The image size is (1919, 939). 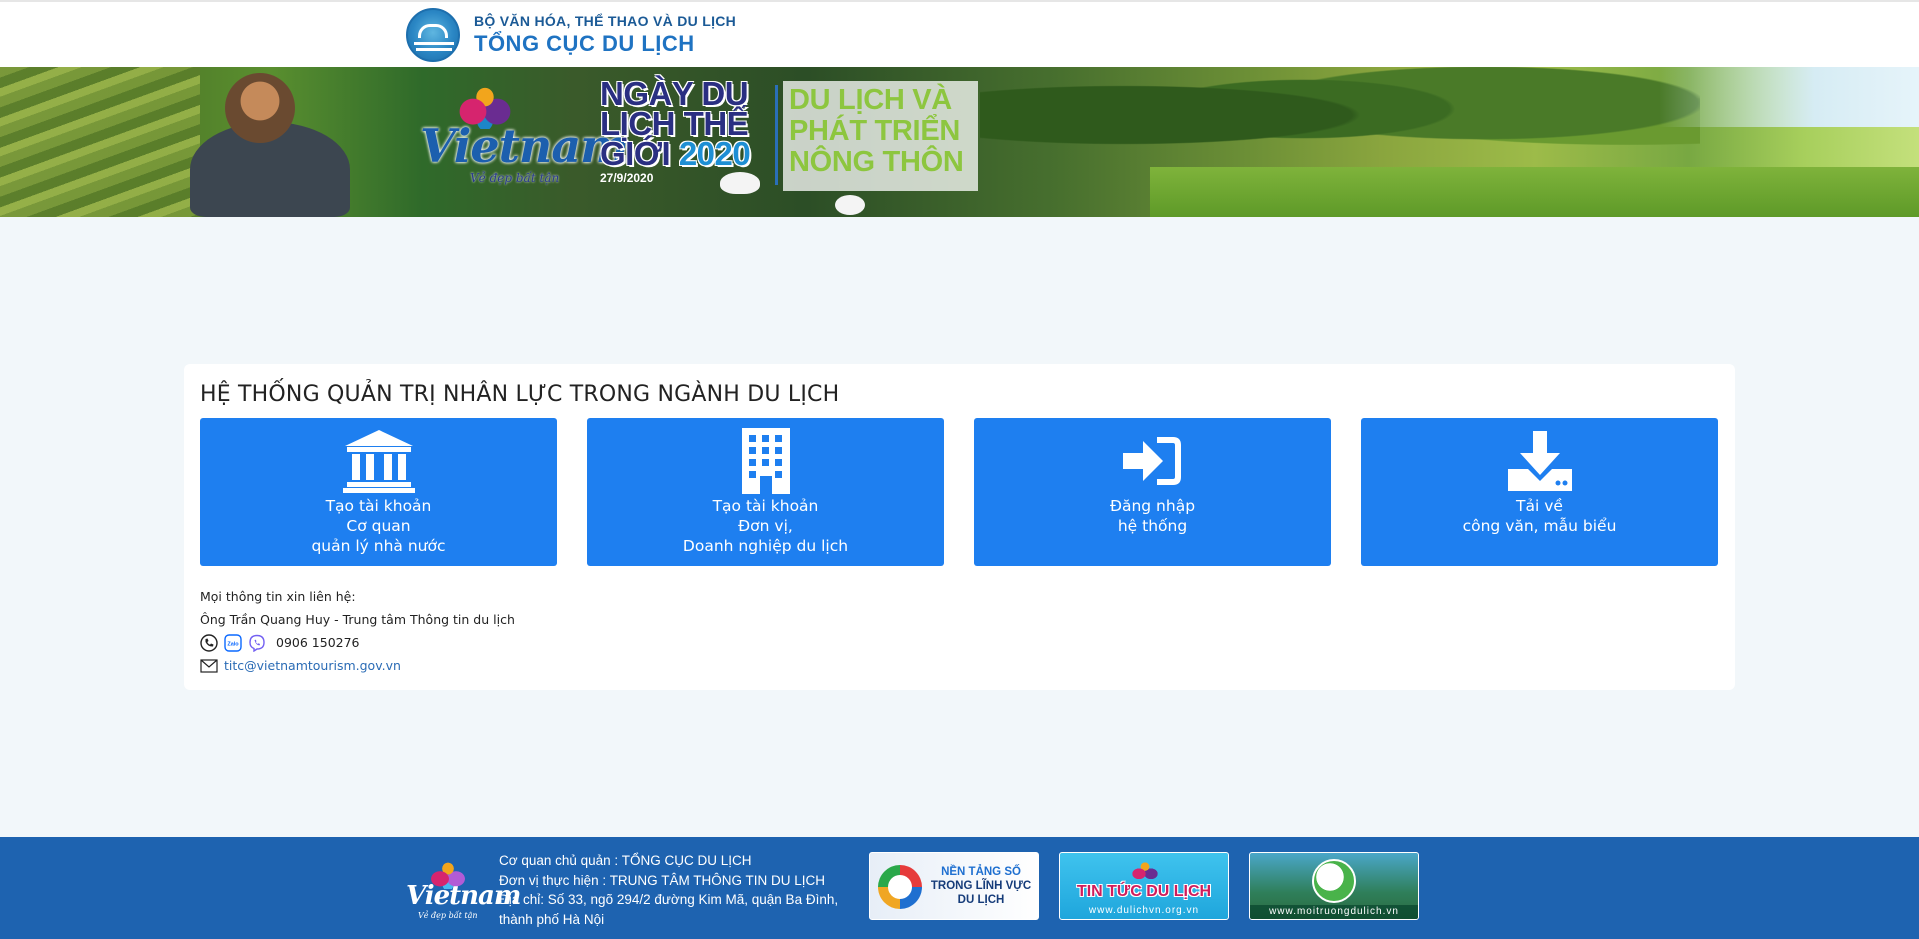 I want to click on ministry-name: BỘ VĂN HÓA, THỂ THAO VÀ DU LỊCH, so click(x=605, y=21).